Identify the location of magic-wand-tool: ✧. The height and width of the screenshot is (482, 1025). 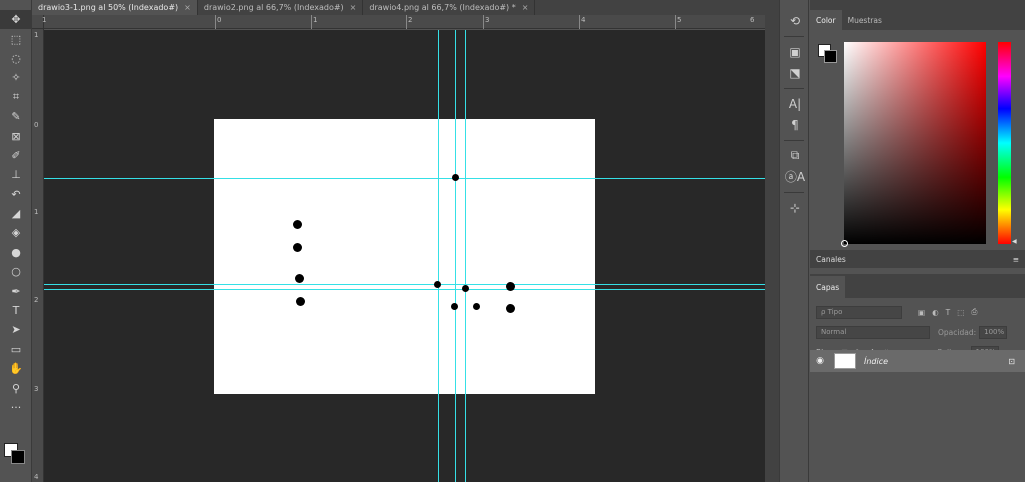
(16, 77).